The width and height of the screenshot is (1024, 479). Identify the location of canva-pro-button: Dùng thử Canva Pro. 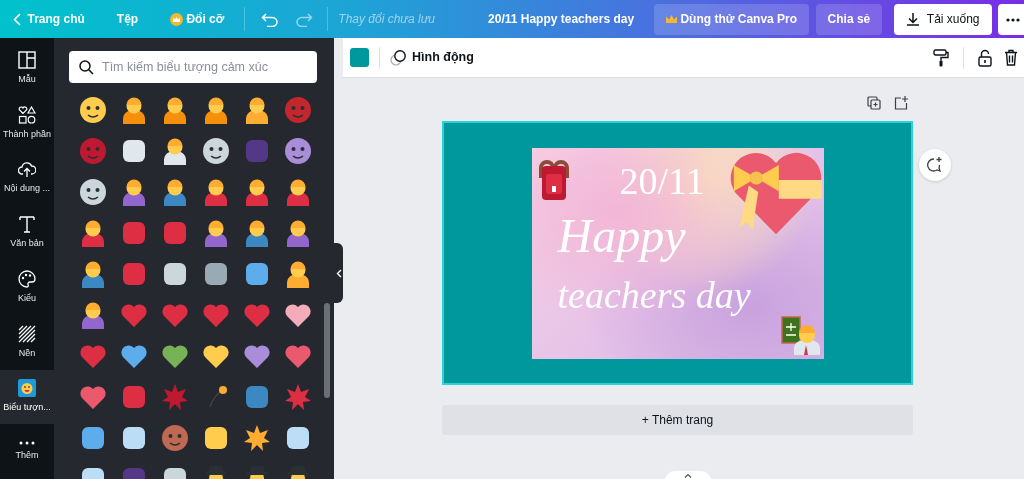
(732, 19).